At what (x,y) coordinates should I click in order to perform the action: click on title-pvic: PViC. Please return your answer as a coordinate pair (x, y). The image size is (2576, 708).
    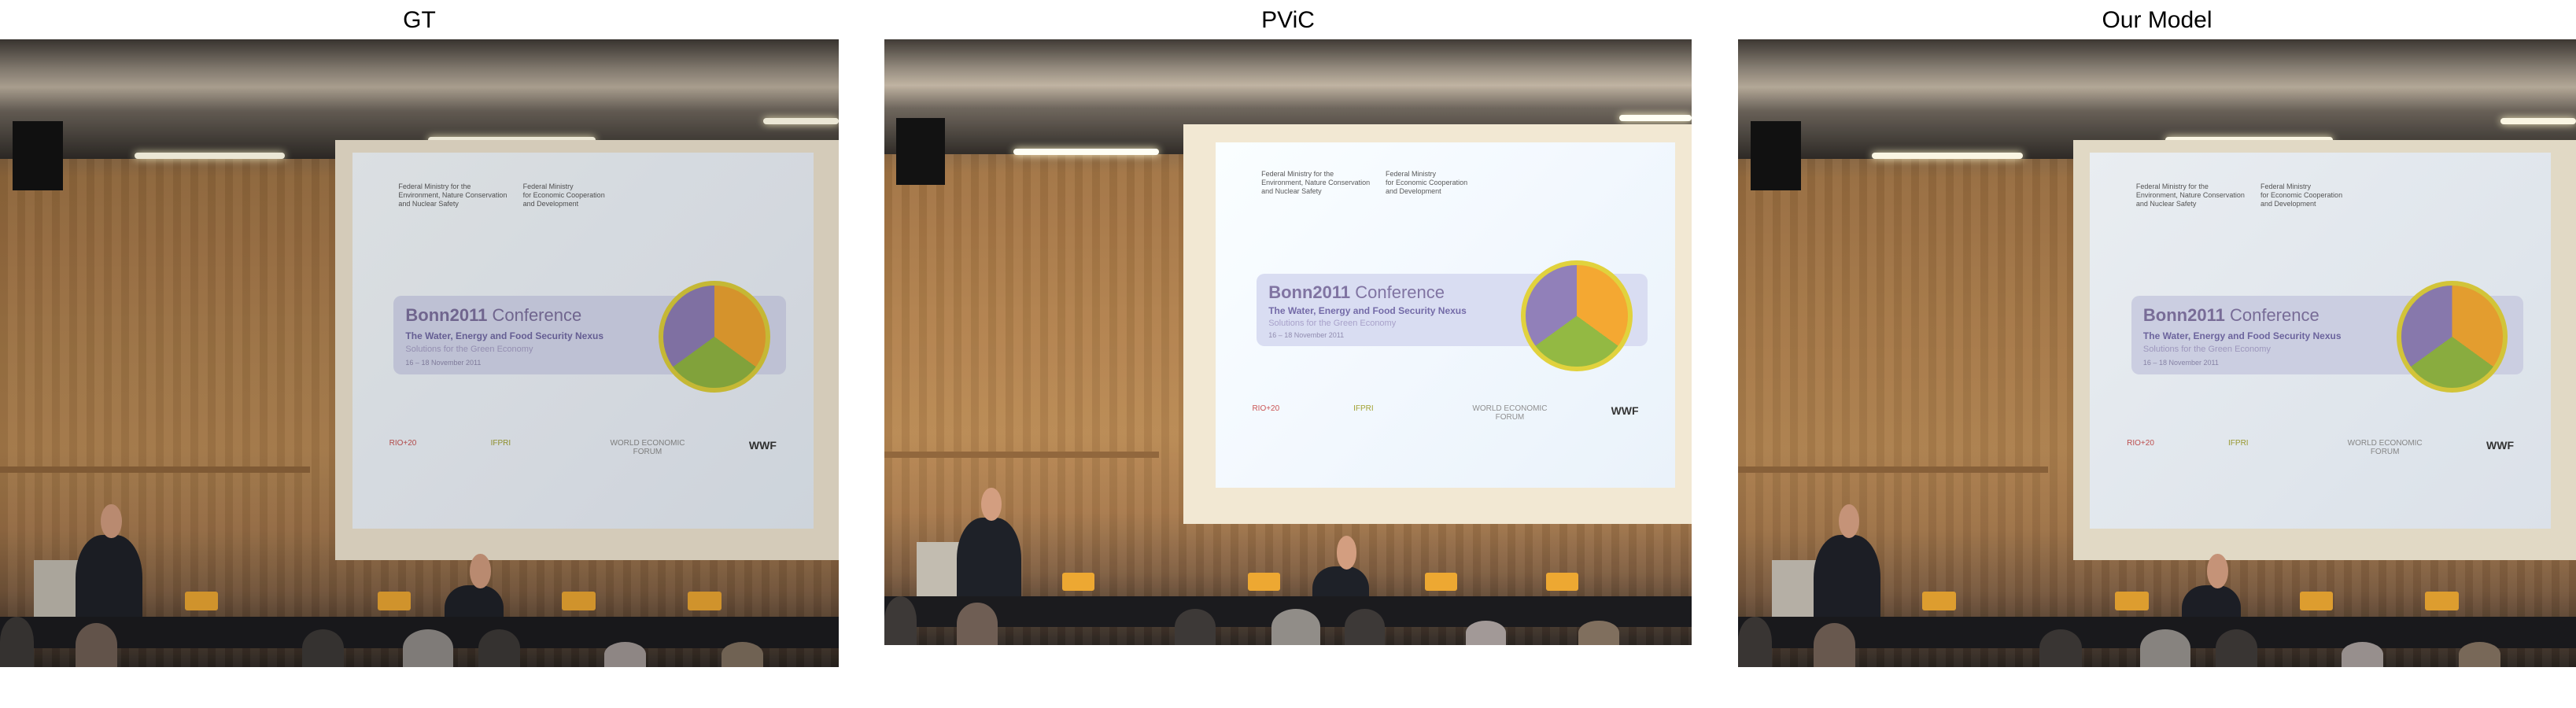
    Looking at the image, I should click on (1288, 20).